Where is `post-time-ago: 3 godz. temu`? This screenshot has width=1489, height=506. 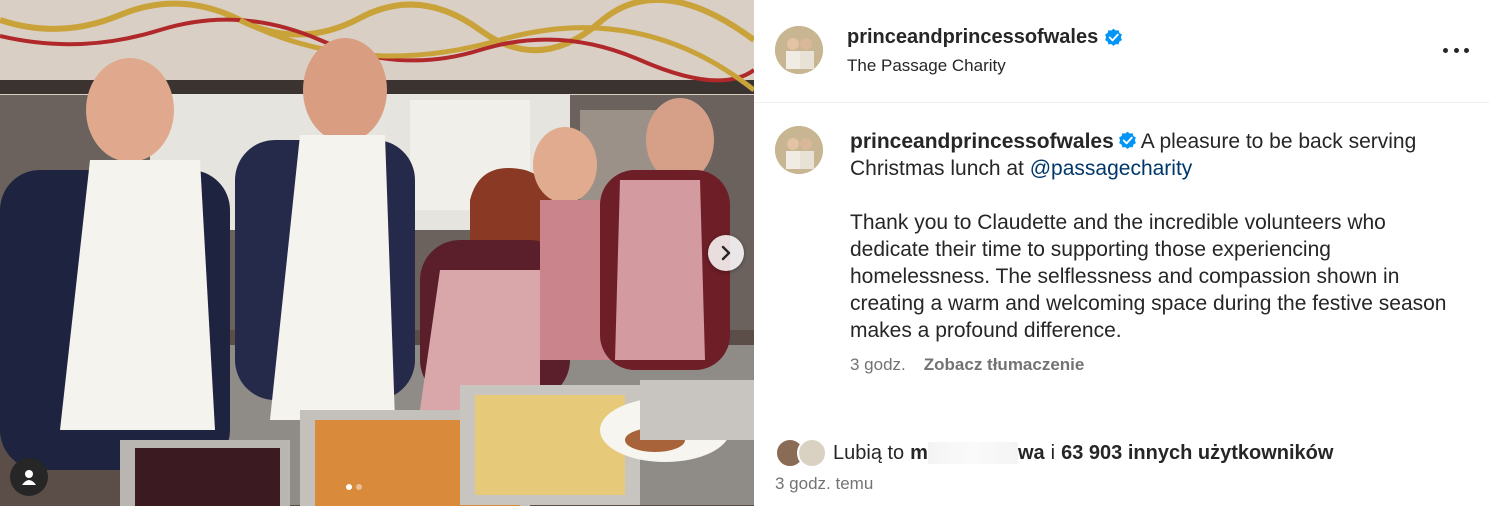 post-time-ago: 3 godz. temu is located at coordinates (824, 484).